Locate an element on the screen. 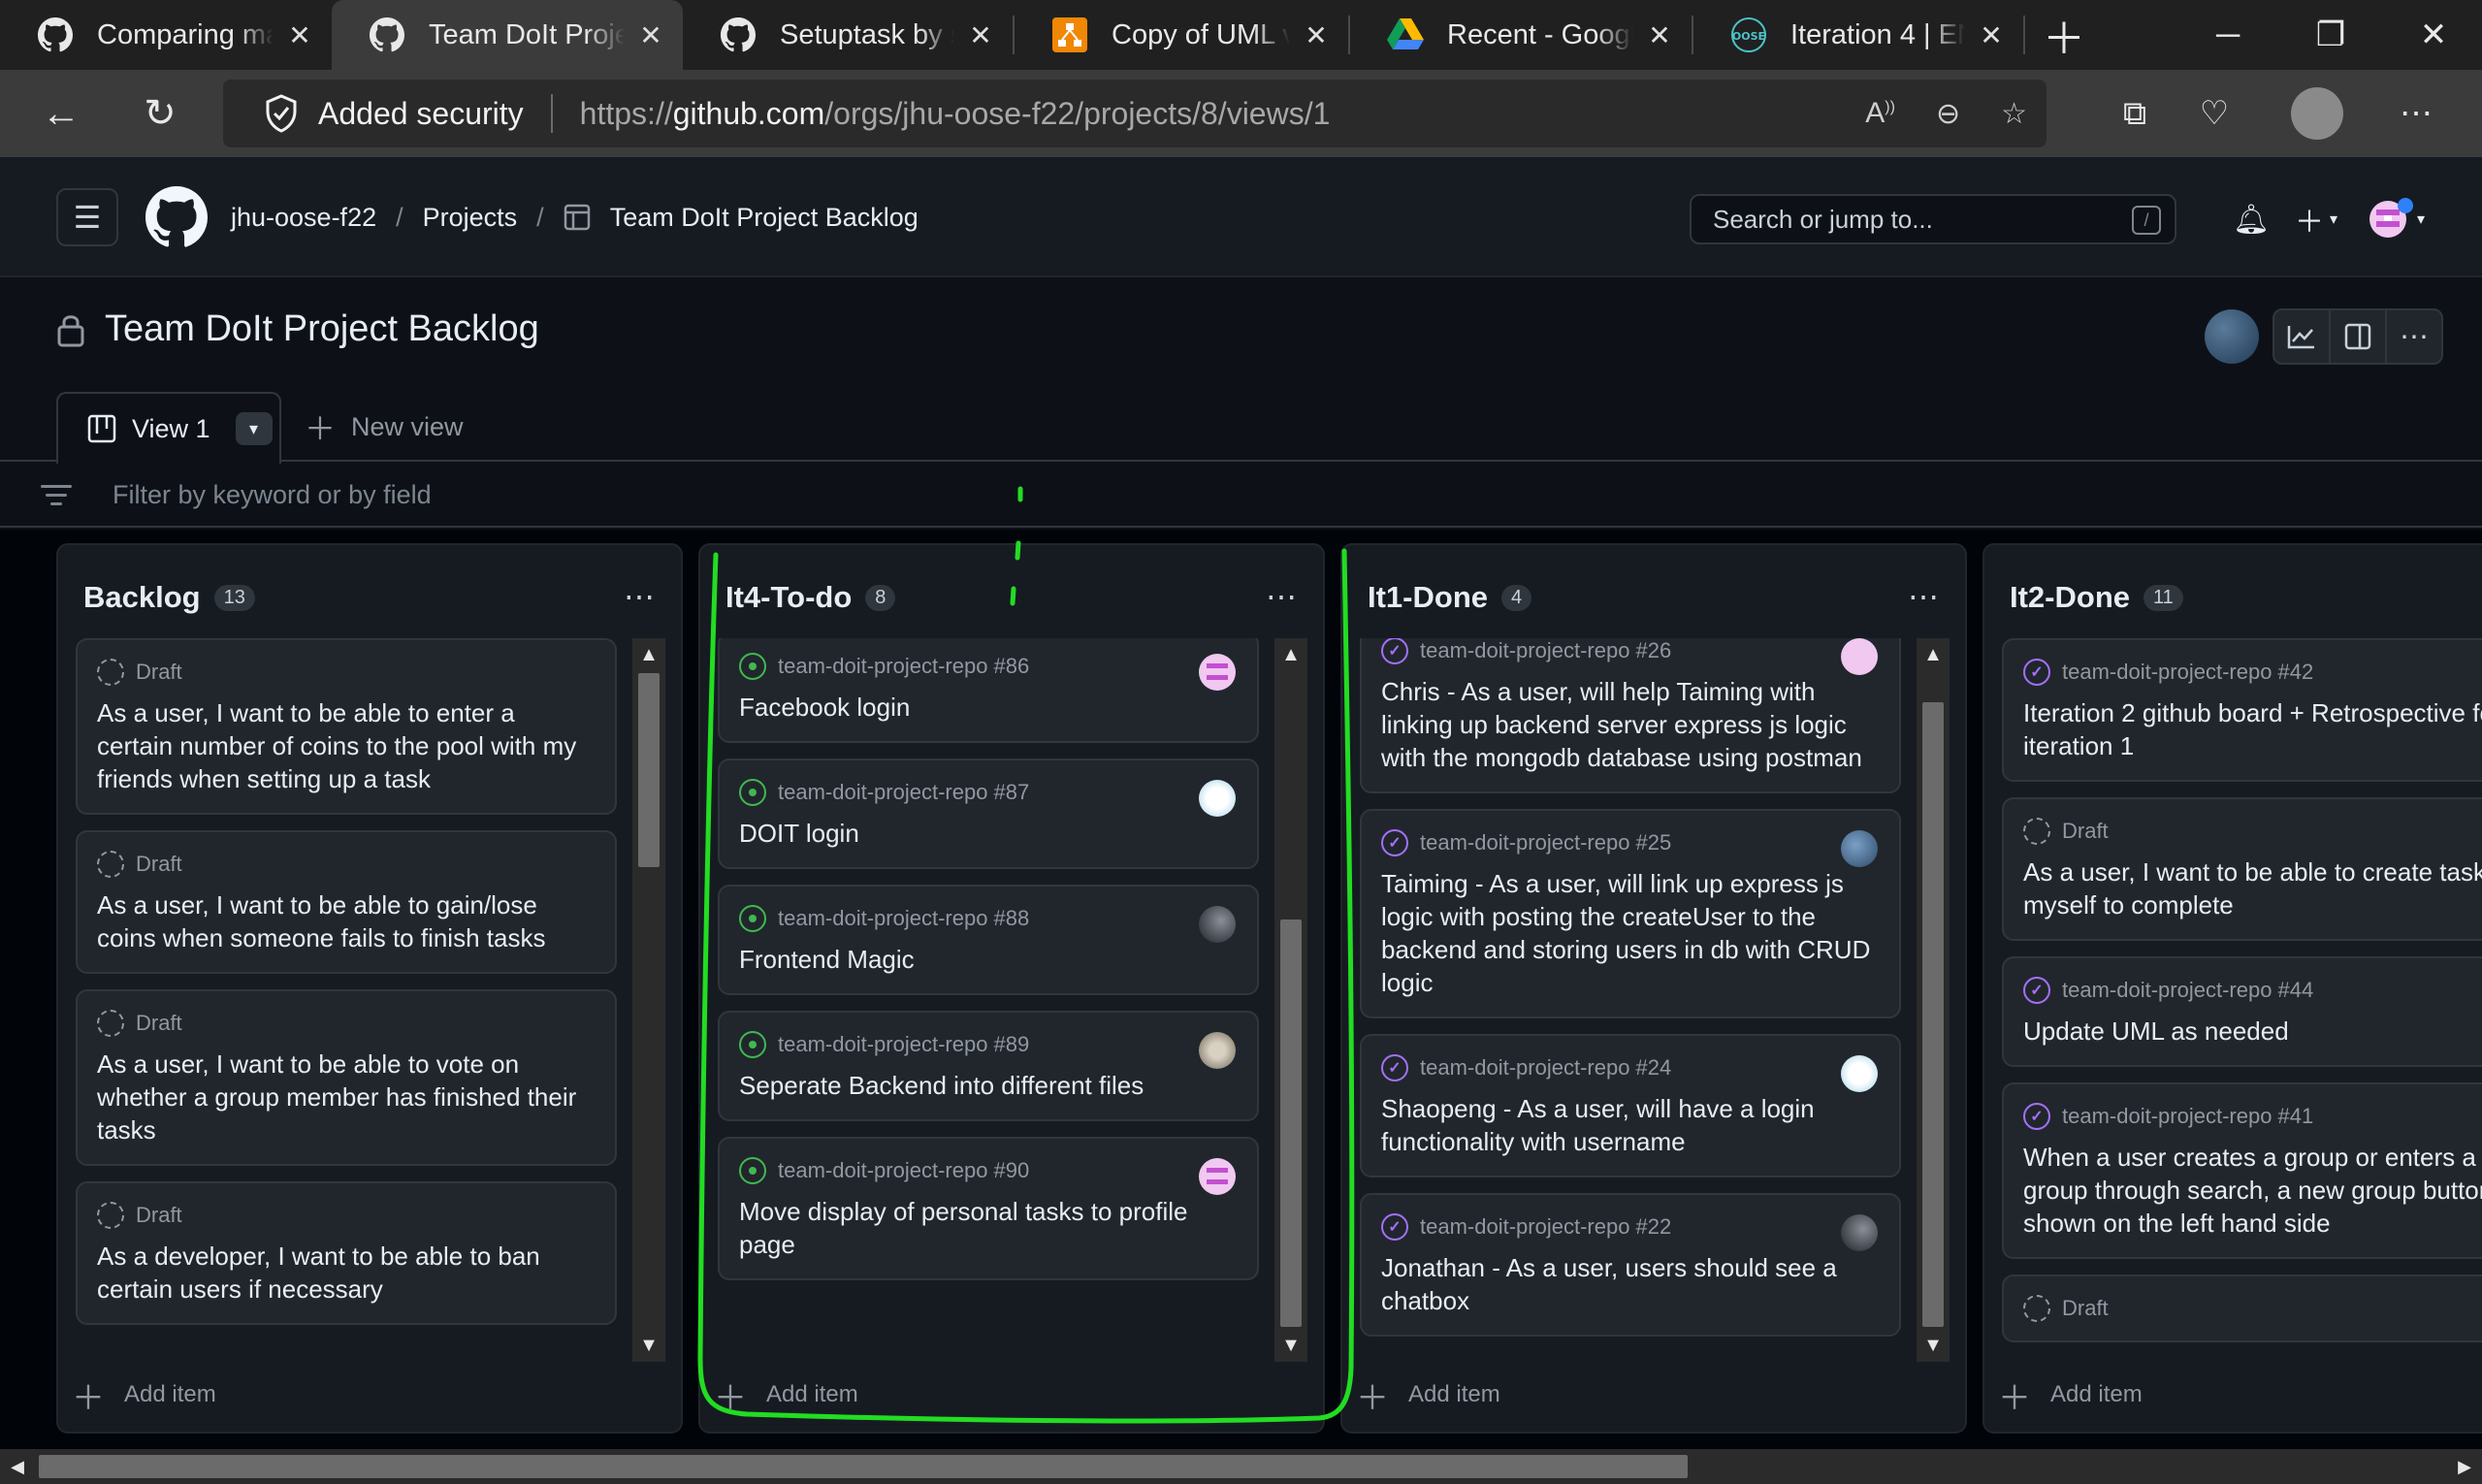  horizontal-scrollbar: ◀ ▶ is located at coordinates (1241, 1466).